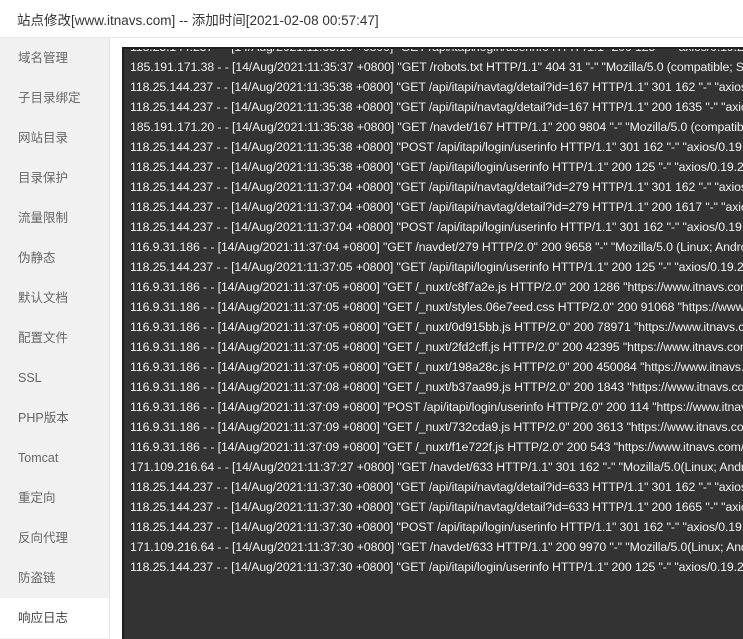 The height and width of the screenshot is (639, 743). I want to click on sidebar-item-9: PHP版本, so click(54, 418).